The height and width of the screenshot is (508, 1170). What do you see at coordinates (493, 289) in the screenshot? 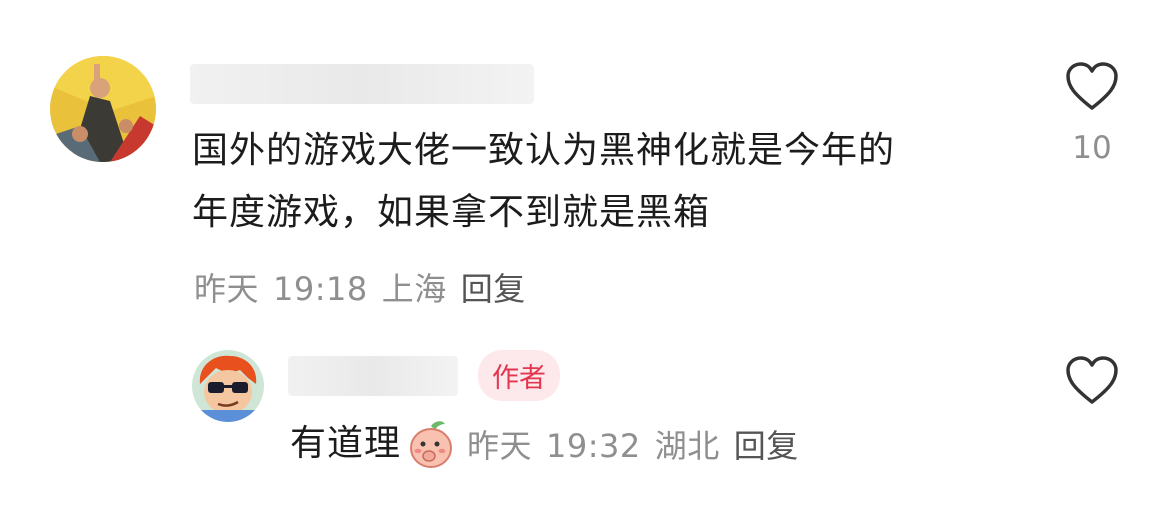
I see `comment-reply-button: 回复` at bounding box center [493, 289].